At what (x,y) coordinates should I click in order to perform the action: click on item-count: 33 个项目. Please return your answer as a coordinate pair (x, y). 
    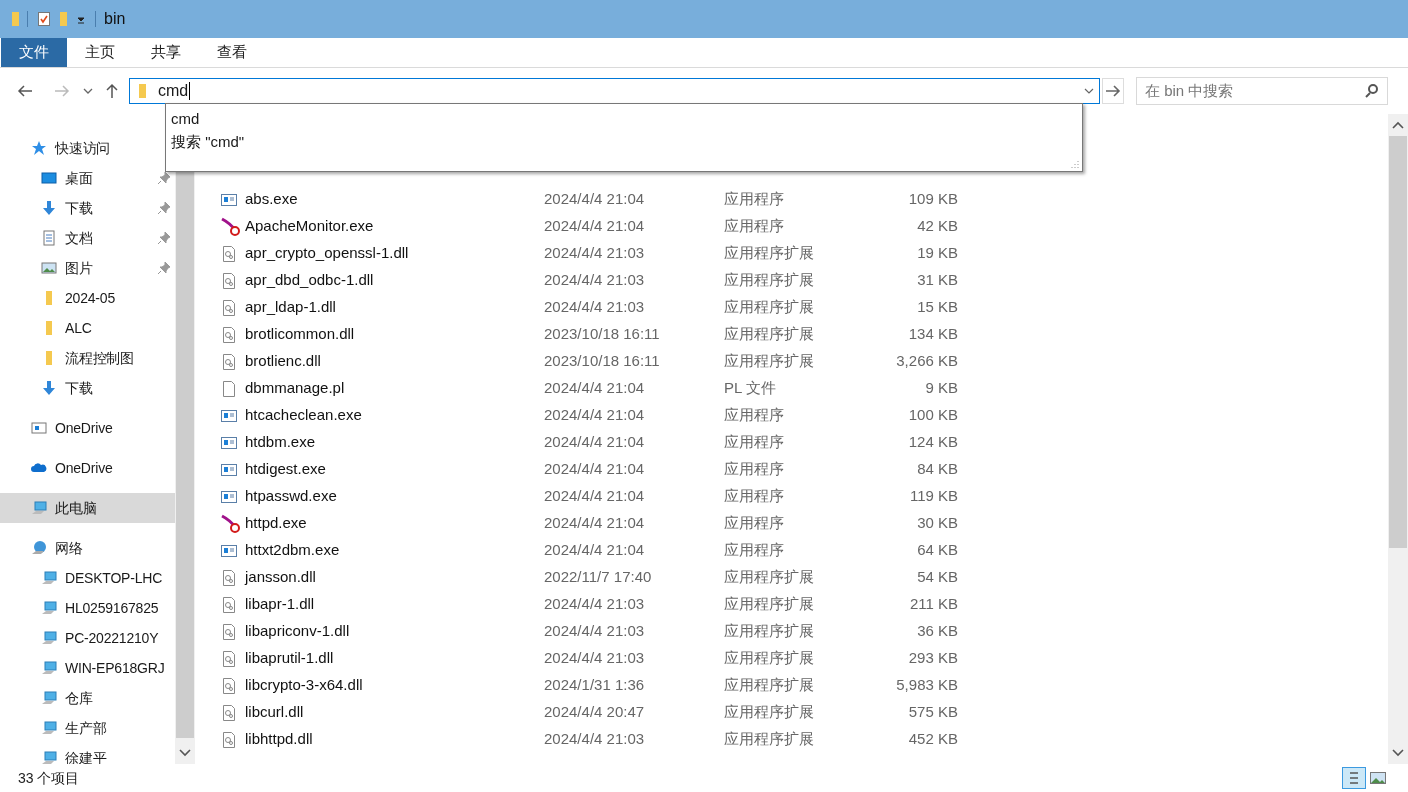
    Looking at the image, I should click on (49, 778).